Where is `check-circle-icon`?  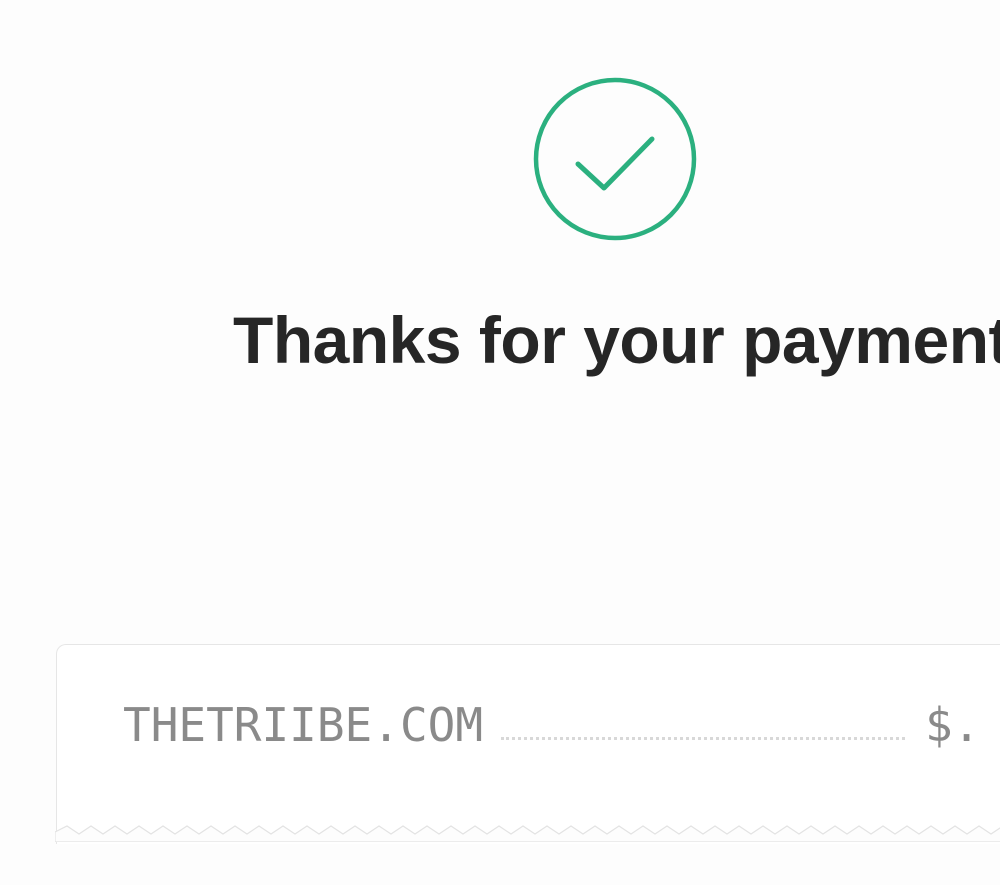 check-circle-icon is located at coordinates (615, 159).